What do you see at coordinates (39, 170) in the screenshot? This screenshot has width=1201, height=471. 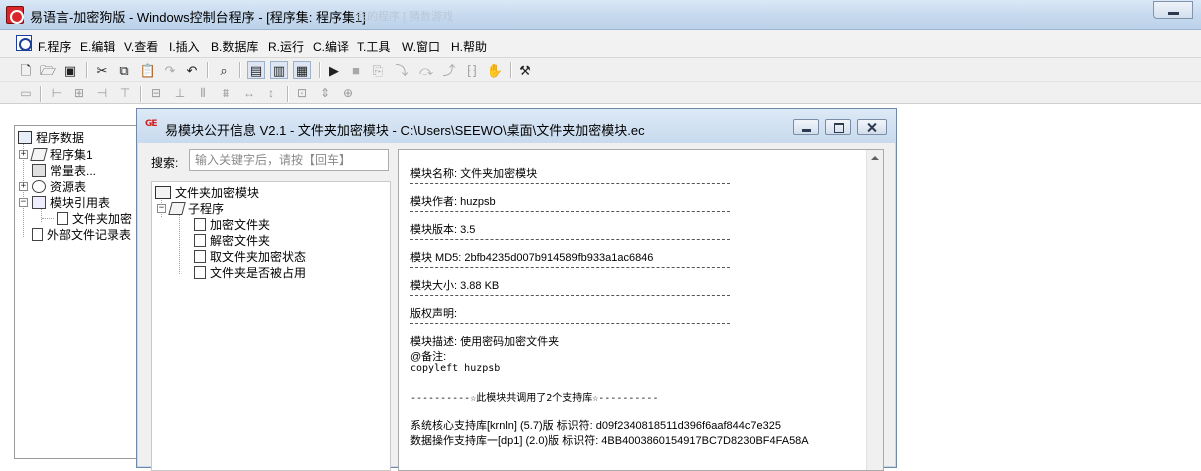 I see `constant-table-icon` at bounding box center [39, 170].